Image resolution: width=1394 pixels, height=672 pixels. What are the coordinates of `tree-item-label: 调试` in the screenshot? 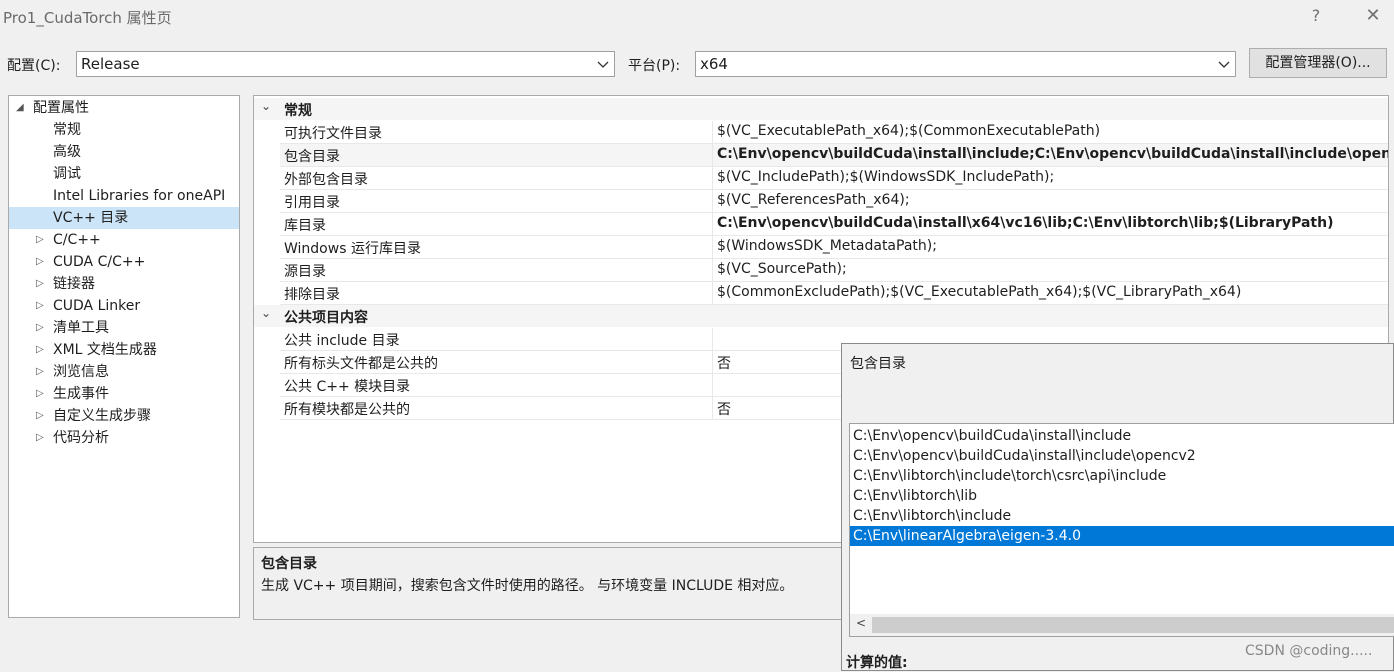 It's located at (67, 174).